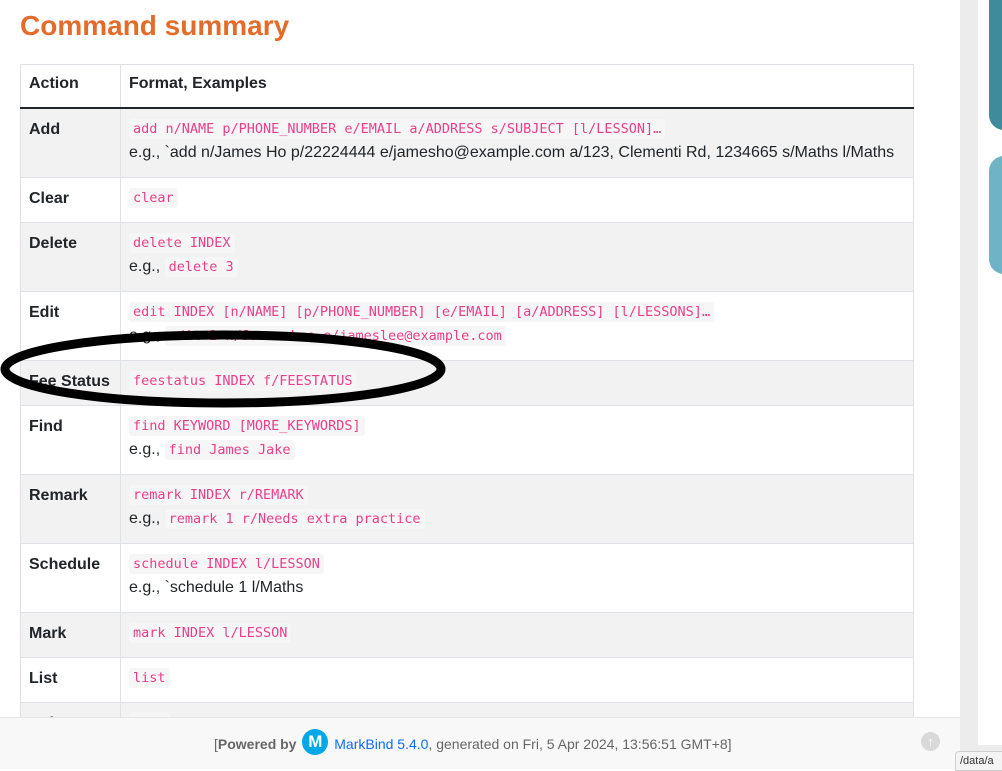 The width and height of the screenshot is (1002, 771). I want to click on format-cell: clear, so click(517, 200).